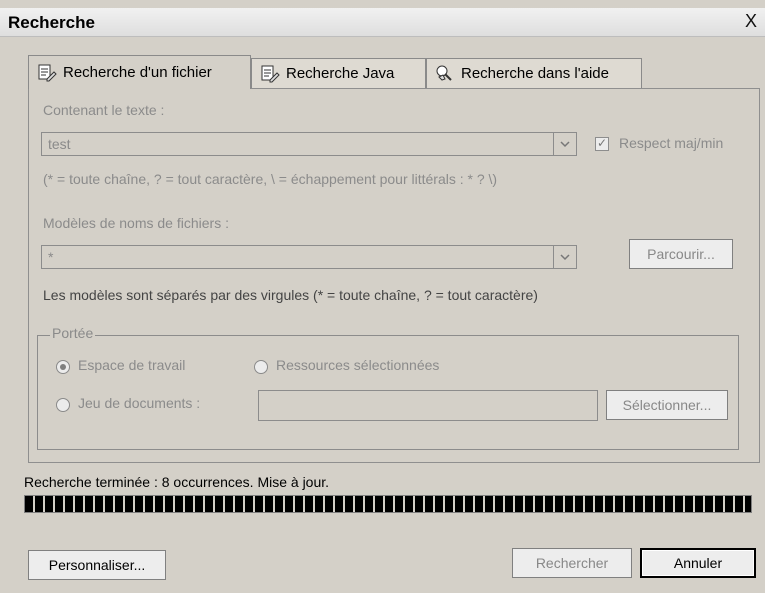 Image resolution: width=765 pixels, height=593 pixels. I want to click on tab-java-search-label: Recherche Java, so click(340, 73).